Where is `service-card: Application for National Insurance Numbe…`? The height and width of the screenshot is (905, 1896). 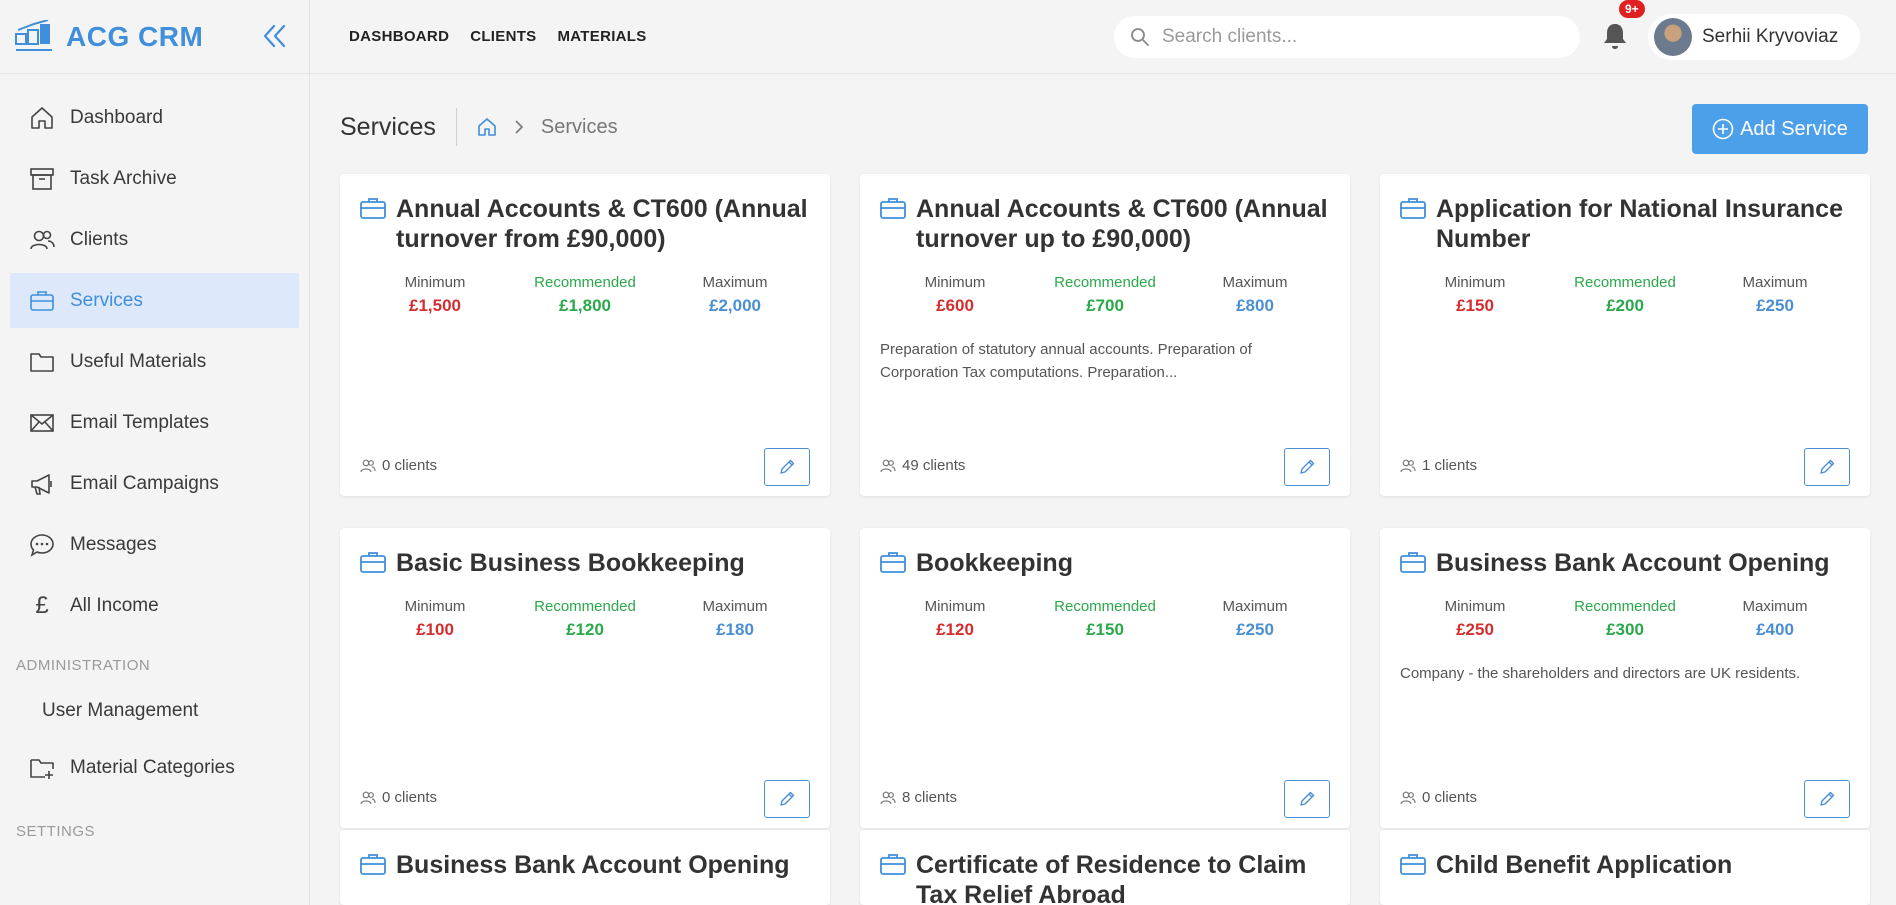
service-card: Application for National Insurance Numbe… is located at coordinates (1625, 335).